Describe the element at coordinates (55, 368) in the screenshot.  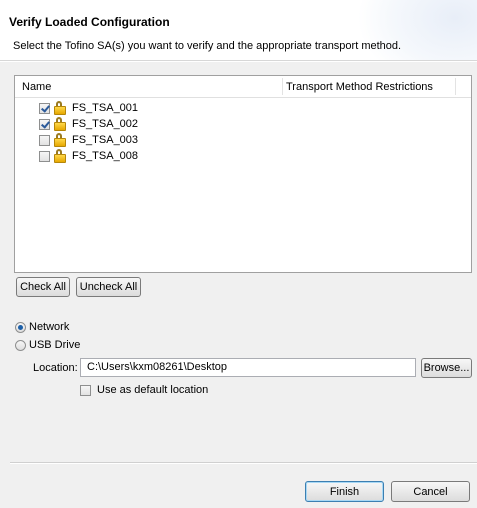
I see `location-label: Location:` at that location.